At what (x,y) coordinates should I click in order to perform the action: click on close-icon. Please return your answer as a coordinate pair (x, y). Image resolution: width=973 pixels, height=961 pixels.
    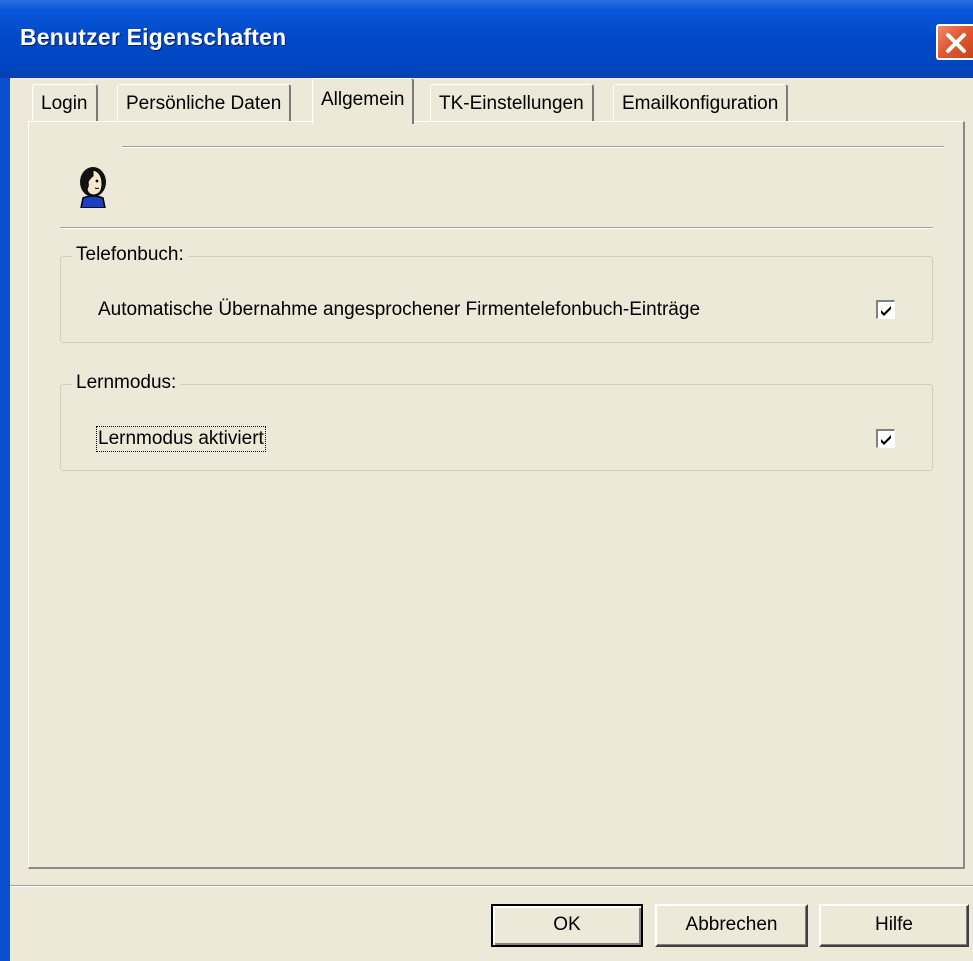
    Looking at the image, I should click on (956, 43).